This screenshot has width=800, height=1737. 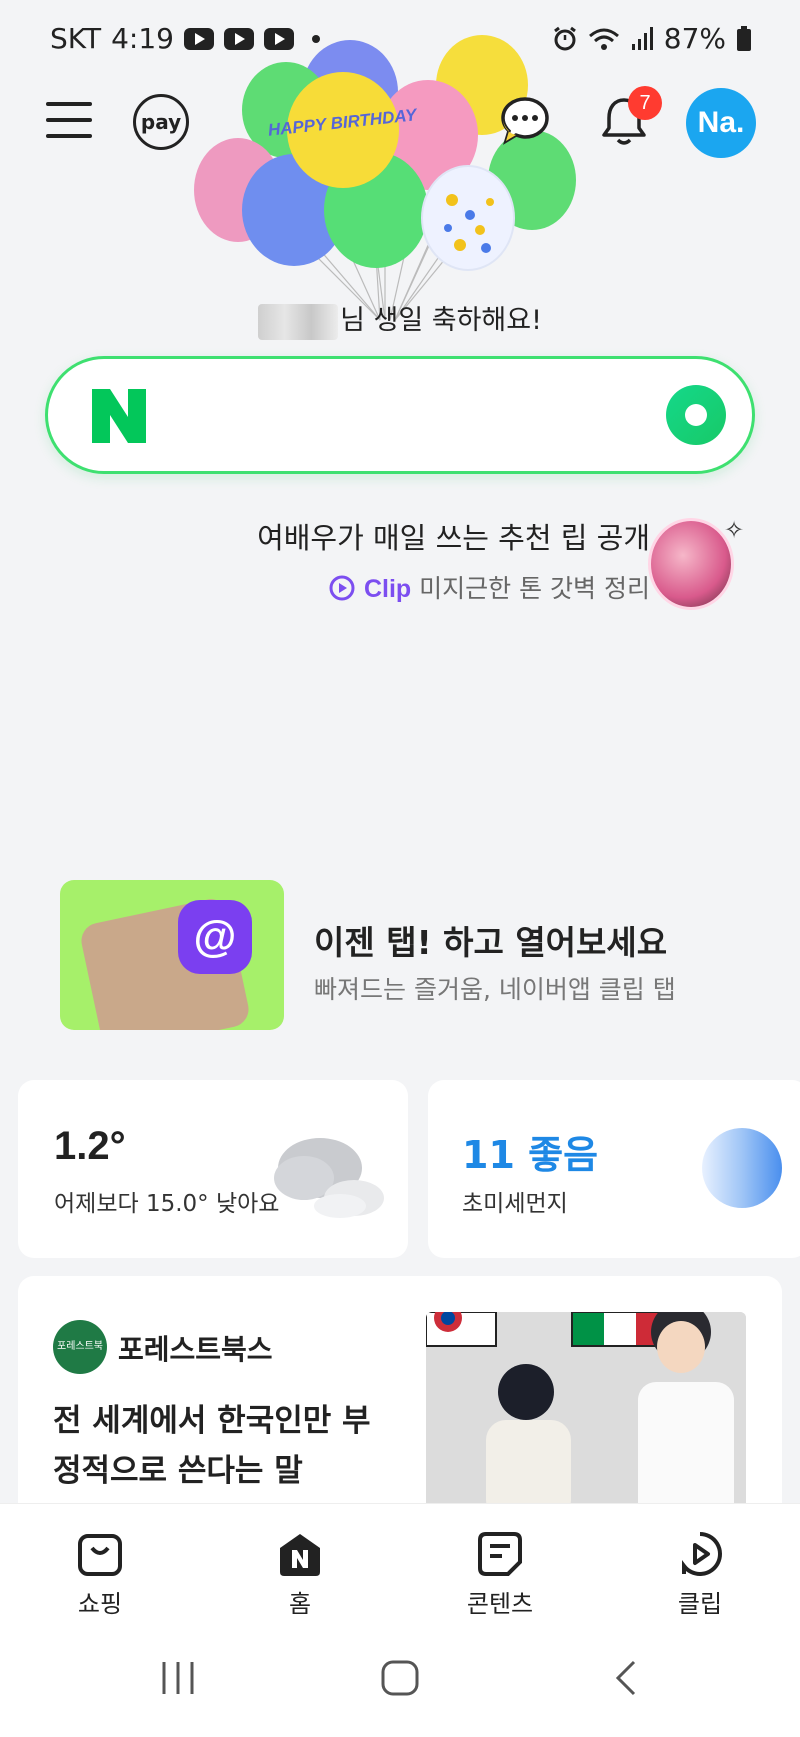 I want to click on chat-bubble-icon, so click(x=525, y=121).